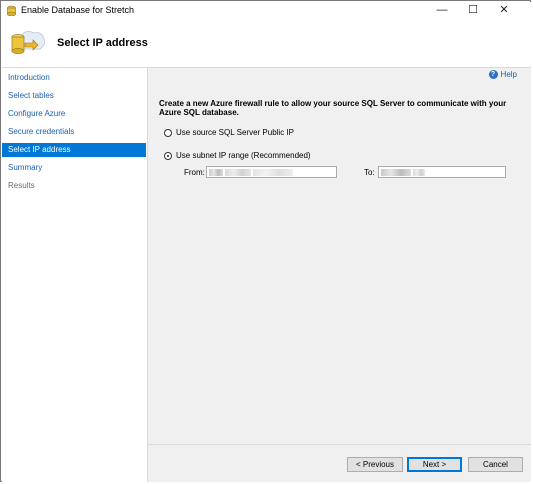  I want to click on nav-item-select-ip-address: Select IP address, so click(74, 150).